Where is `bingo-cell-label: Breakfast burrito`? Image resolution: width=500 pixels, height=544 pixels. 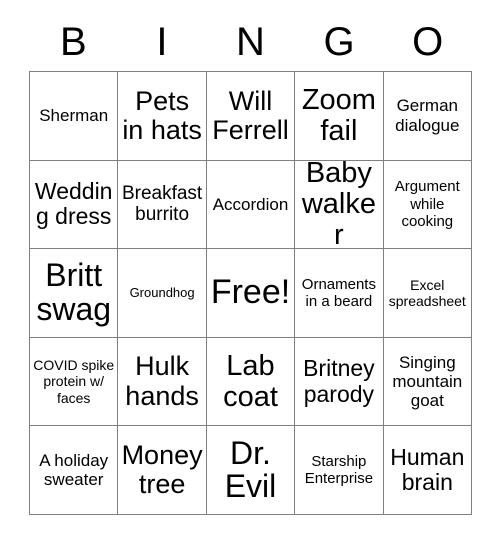
bingo-cell-label: Breakfast burrito is located at coordinates (162, 204).